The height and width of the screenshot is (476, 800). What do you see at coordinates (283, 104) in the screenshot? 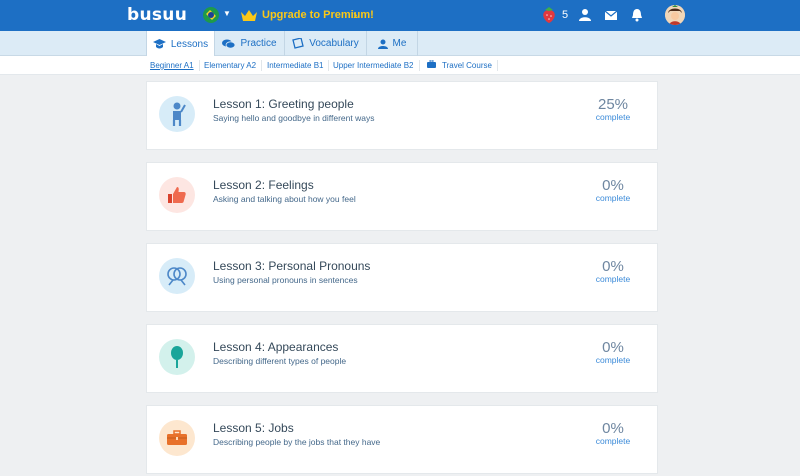
I see `lesson-title: Lesson 1: Greeting people` at bounding box center [283, 104].